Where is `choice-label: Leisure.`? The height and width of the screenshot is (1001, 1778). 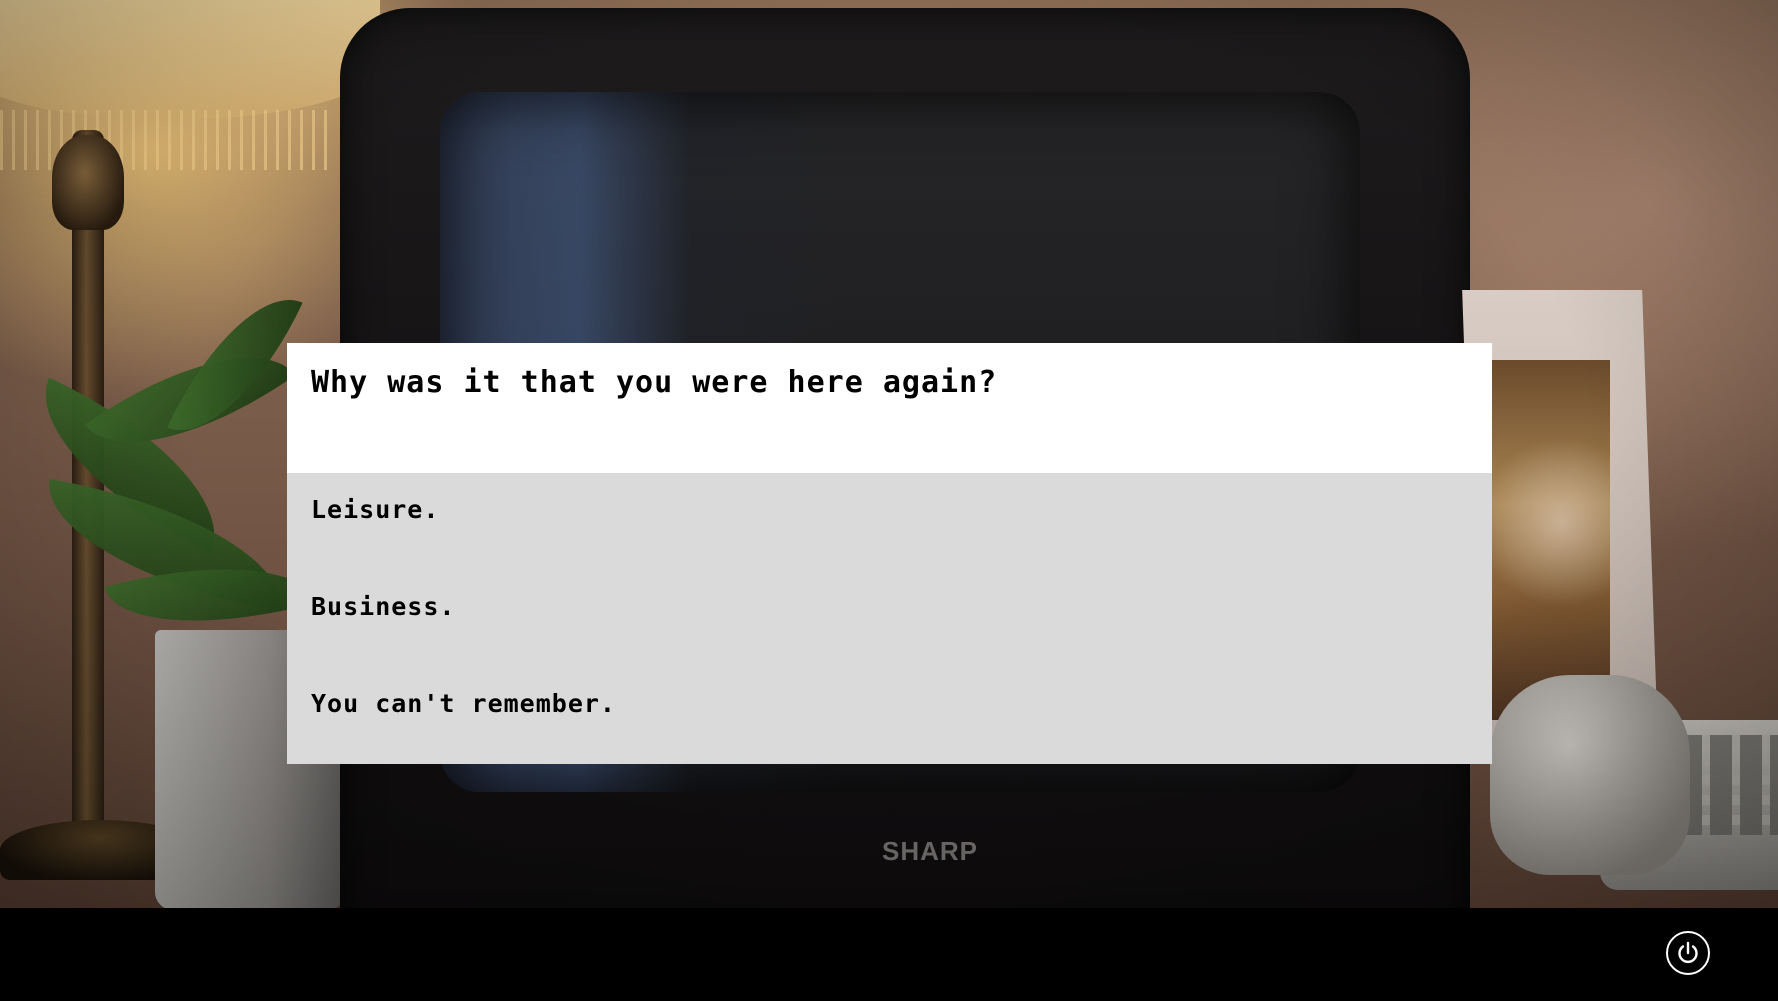
choice-label: Leisure. is located at coordinates (375, 509).